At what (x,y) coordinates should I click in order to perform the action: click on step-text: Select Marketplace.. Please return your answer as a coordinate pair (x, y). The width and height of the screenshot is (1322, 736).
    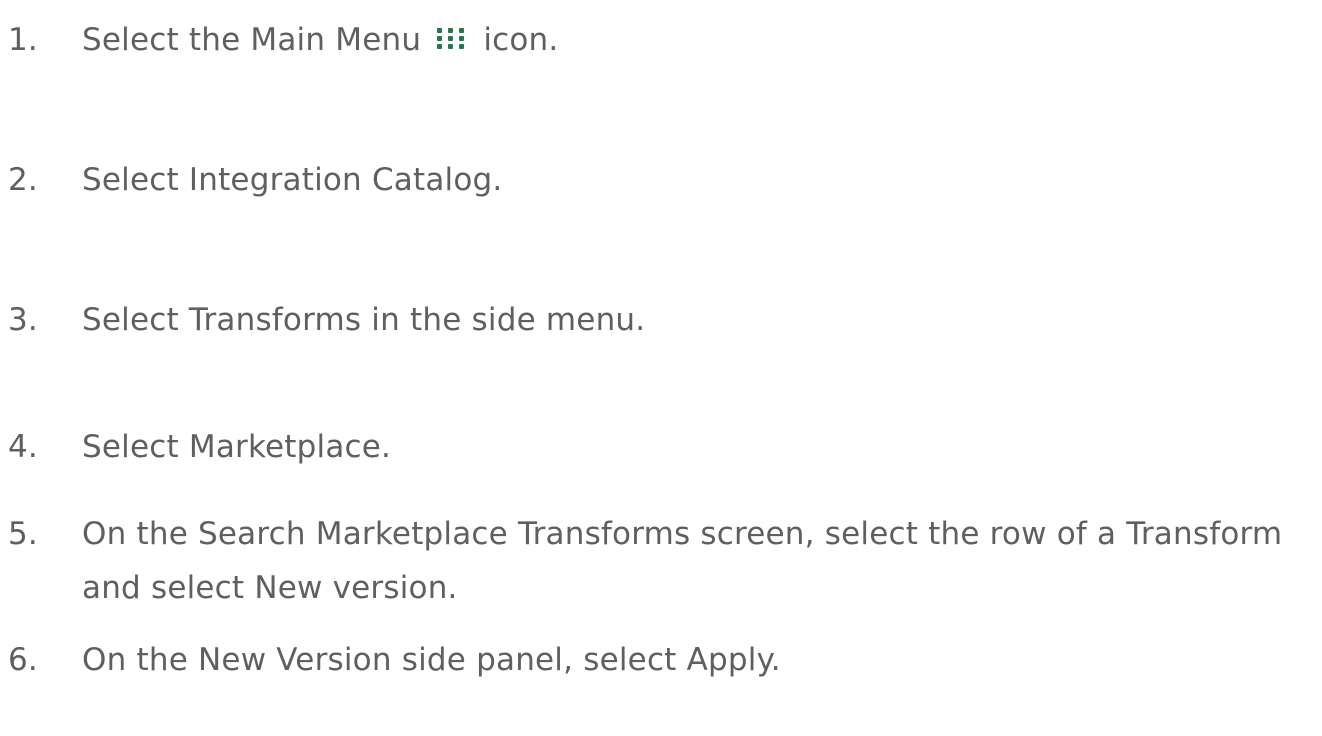
    Looking at the image, I should click on (237, 447).